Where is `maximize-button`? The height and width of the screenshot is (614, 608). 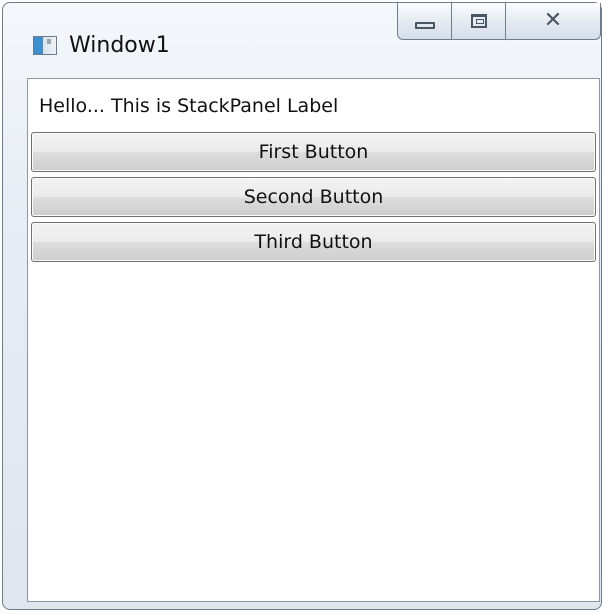
maximize-button is located at coordinates (478, 21).